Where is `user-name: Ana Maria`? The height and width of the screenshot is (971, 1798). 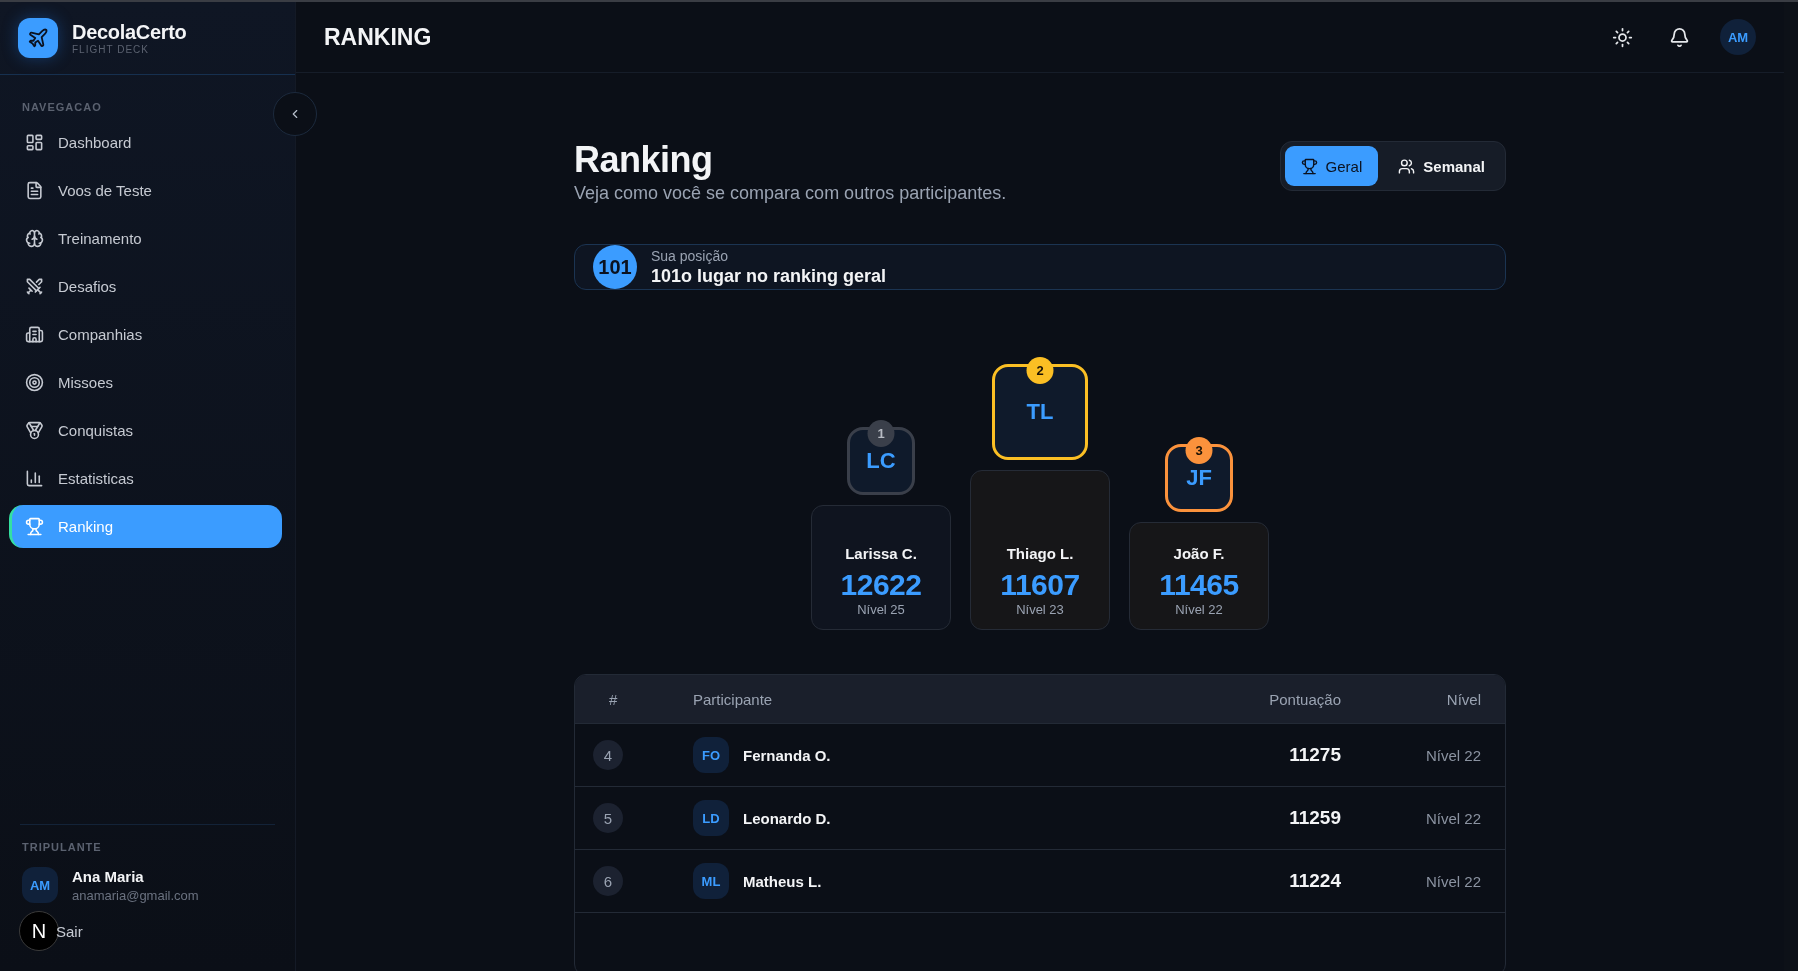 user-name: Ana Maria is located at coordinates (108, 876).